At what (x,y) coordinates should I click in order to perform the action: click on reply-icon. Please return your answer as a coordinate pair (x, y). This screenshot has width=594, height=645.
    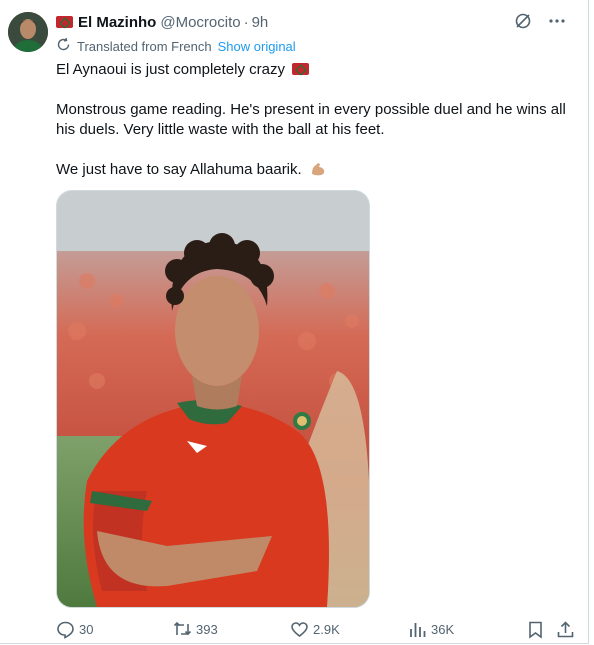
    Looking at the image, I should click on (65, 629).